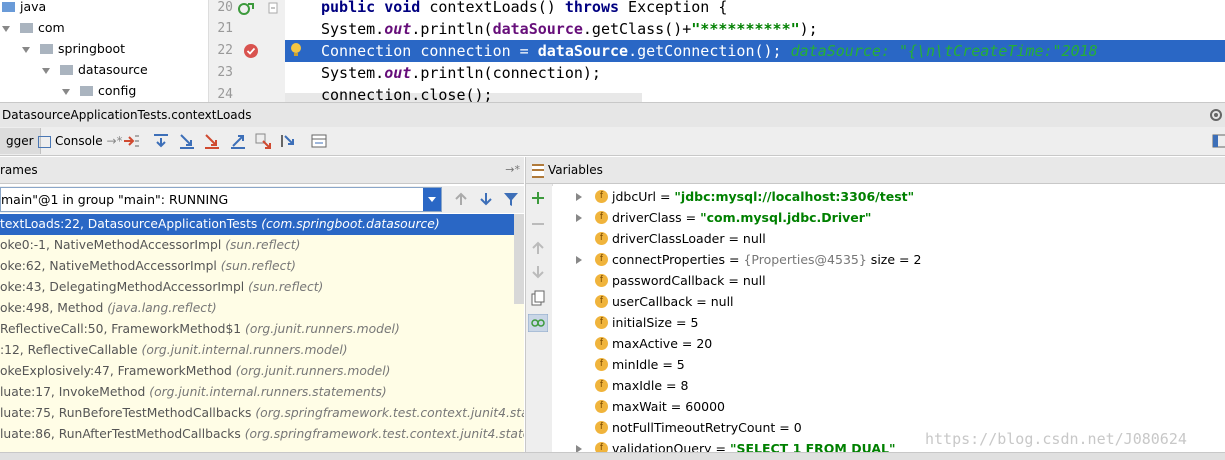 The width and height of the screenshot is (1225, 460). I want to click on frame-method: oke:43, DelegatingMethodAccessorImpl, so click(122, 287).